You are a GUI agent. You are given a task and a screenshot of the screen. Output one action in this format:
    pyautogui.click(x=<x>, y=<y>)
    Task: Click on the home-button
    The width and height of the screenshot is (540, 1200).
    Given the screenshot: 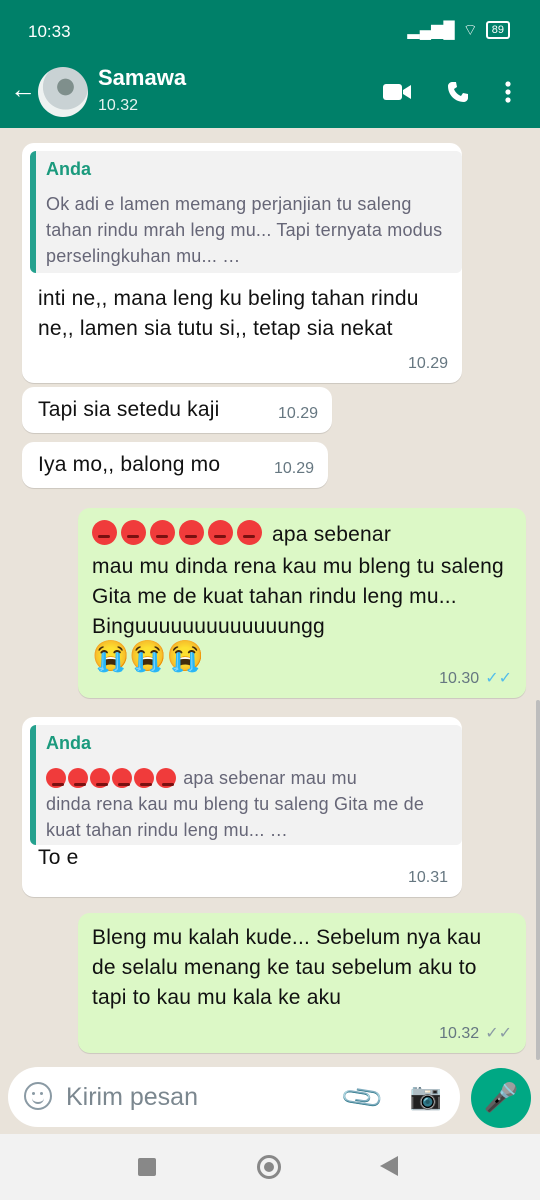 What is the action you would take?
    pyautogui.click(x=269, y=1167)
    